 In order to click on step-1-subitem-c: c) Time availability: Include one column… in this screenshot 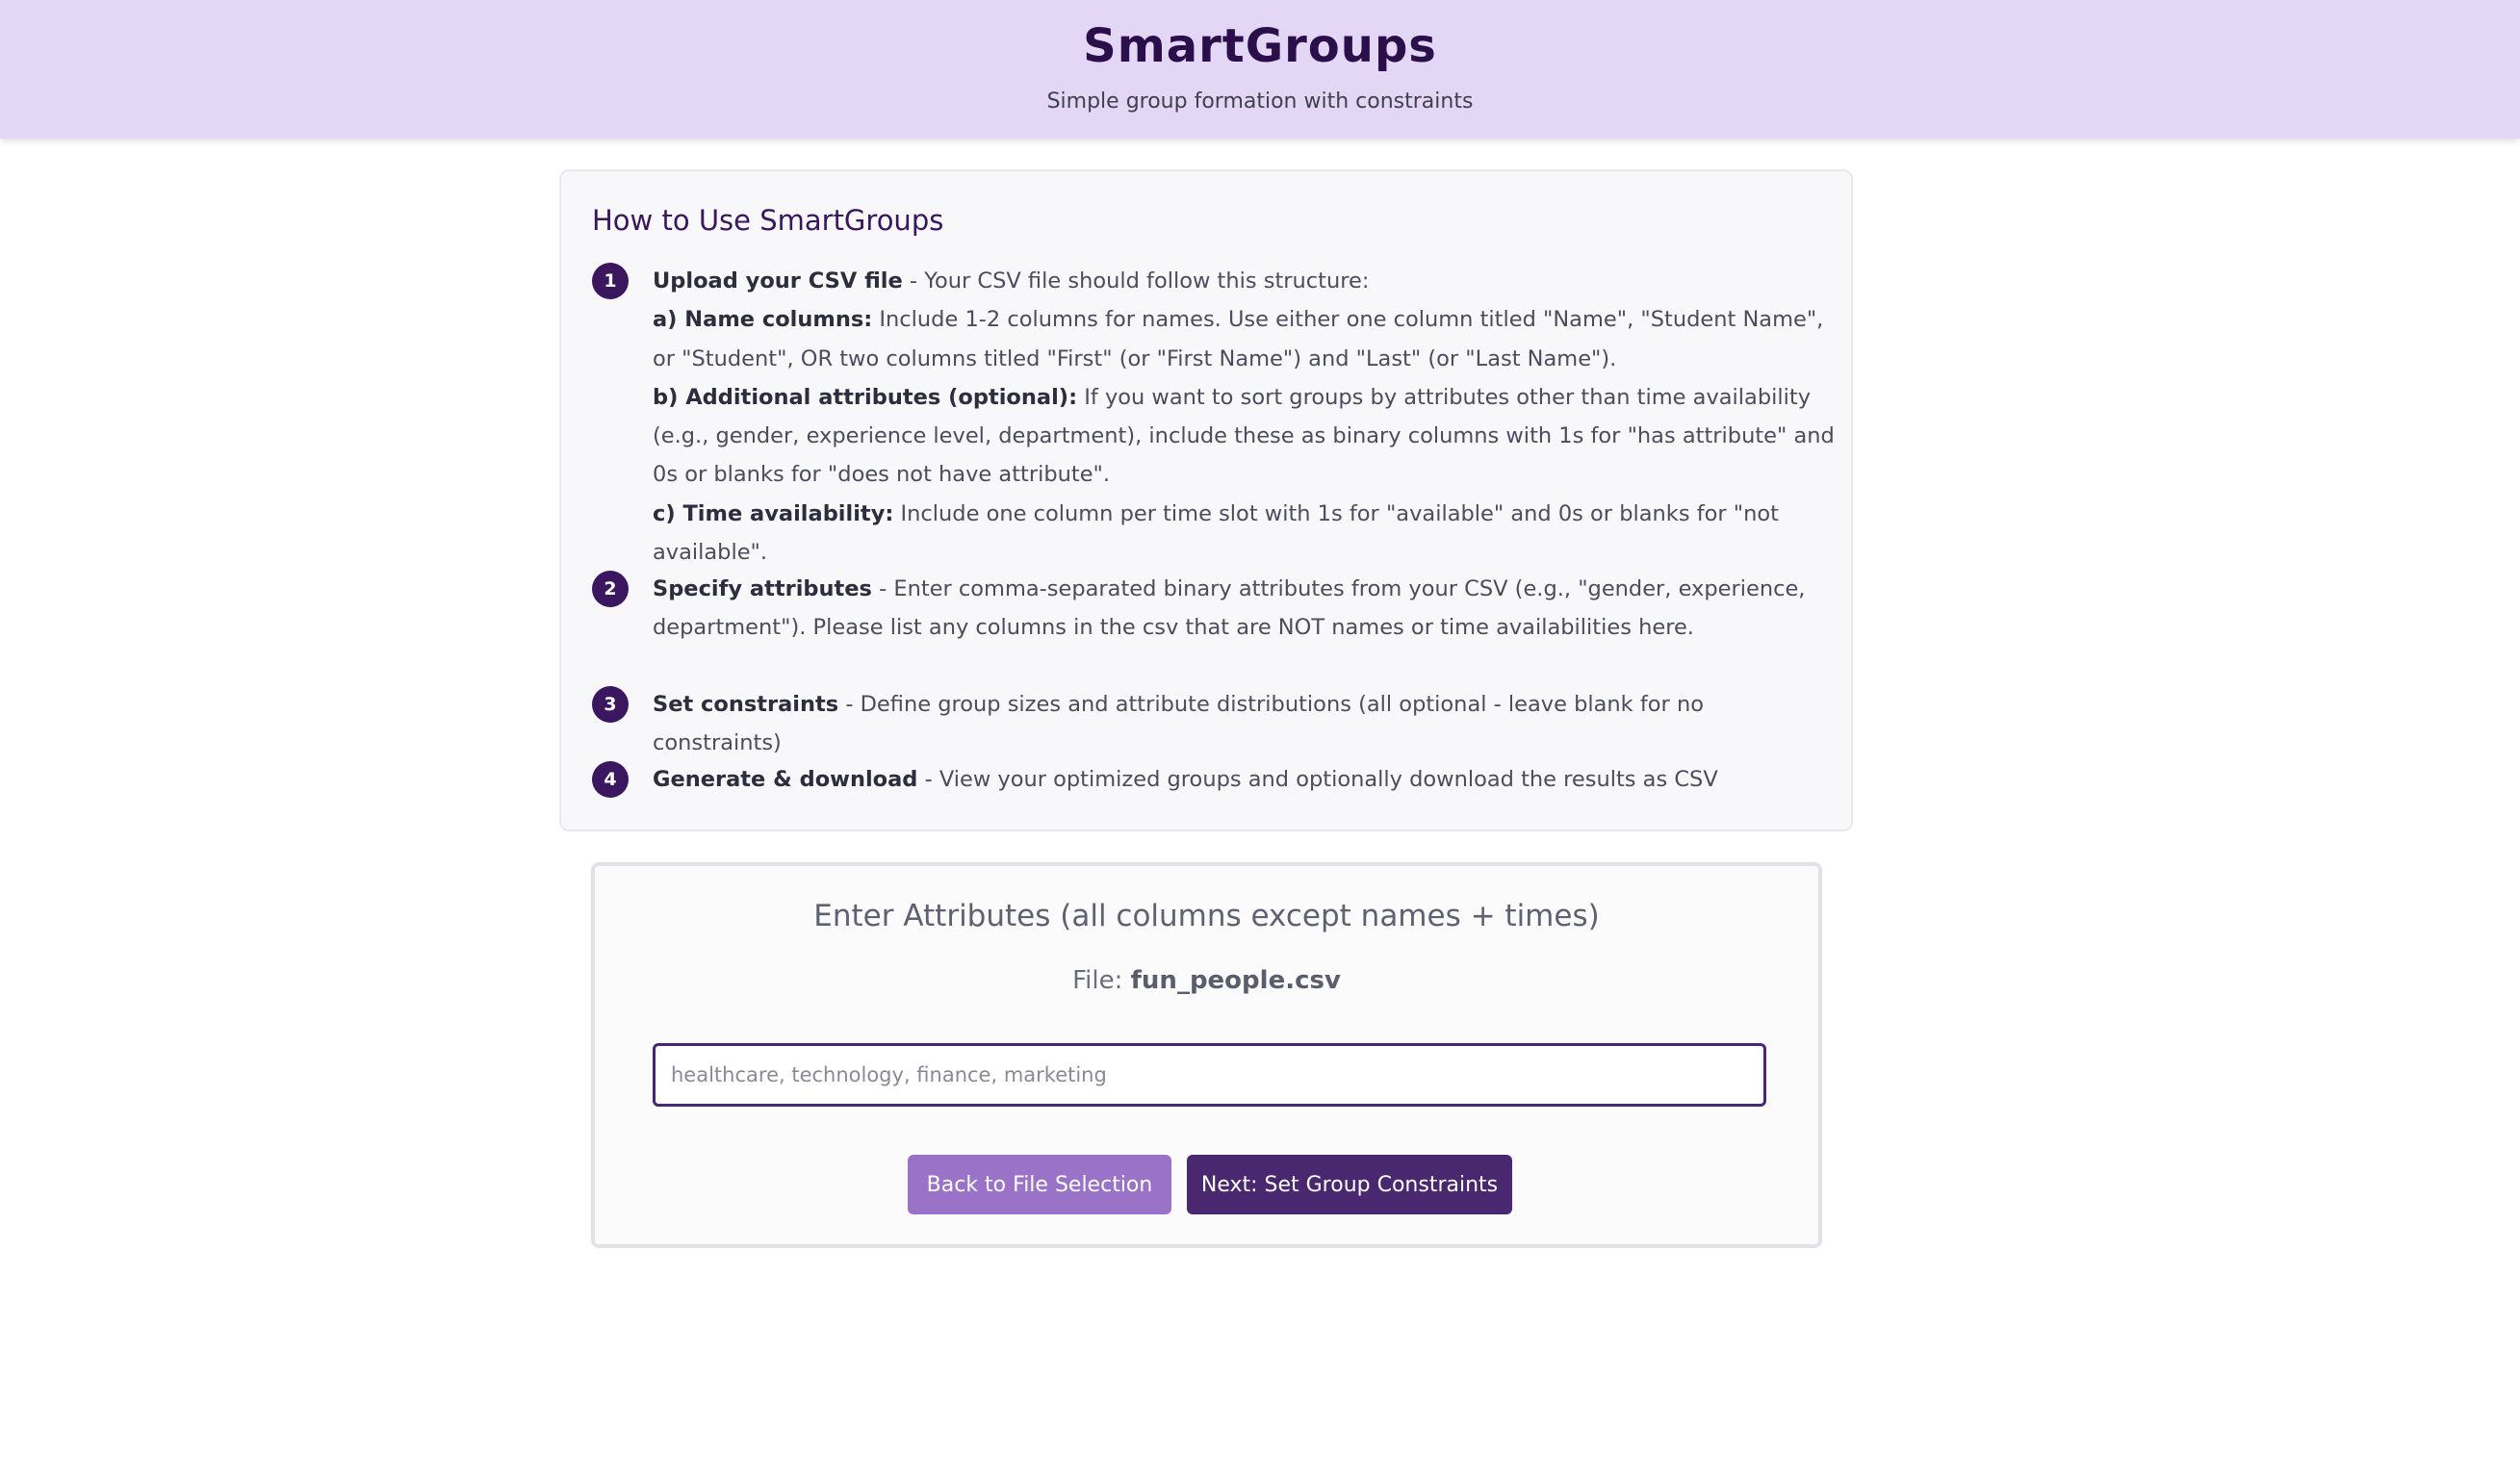, I will do `click(1245, 534)`.